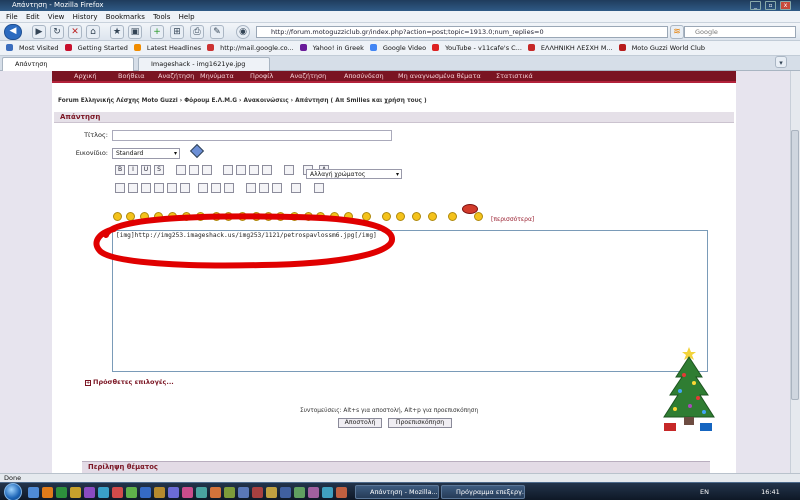  What do you see at coordinates (360, 423) in the screenshot?
I see `submit-button: Αποστολή` at bounding box center [360, 423].